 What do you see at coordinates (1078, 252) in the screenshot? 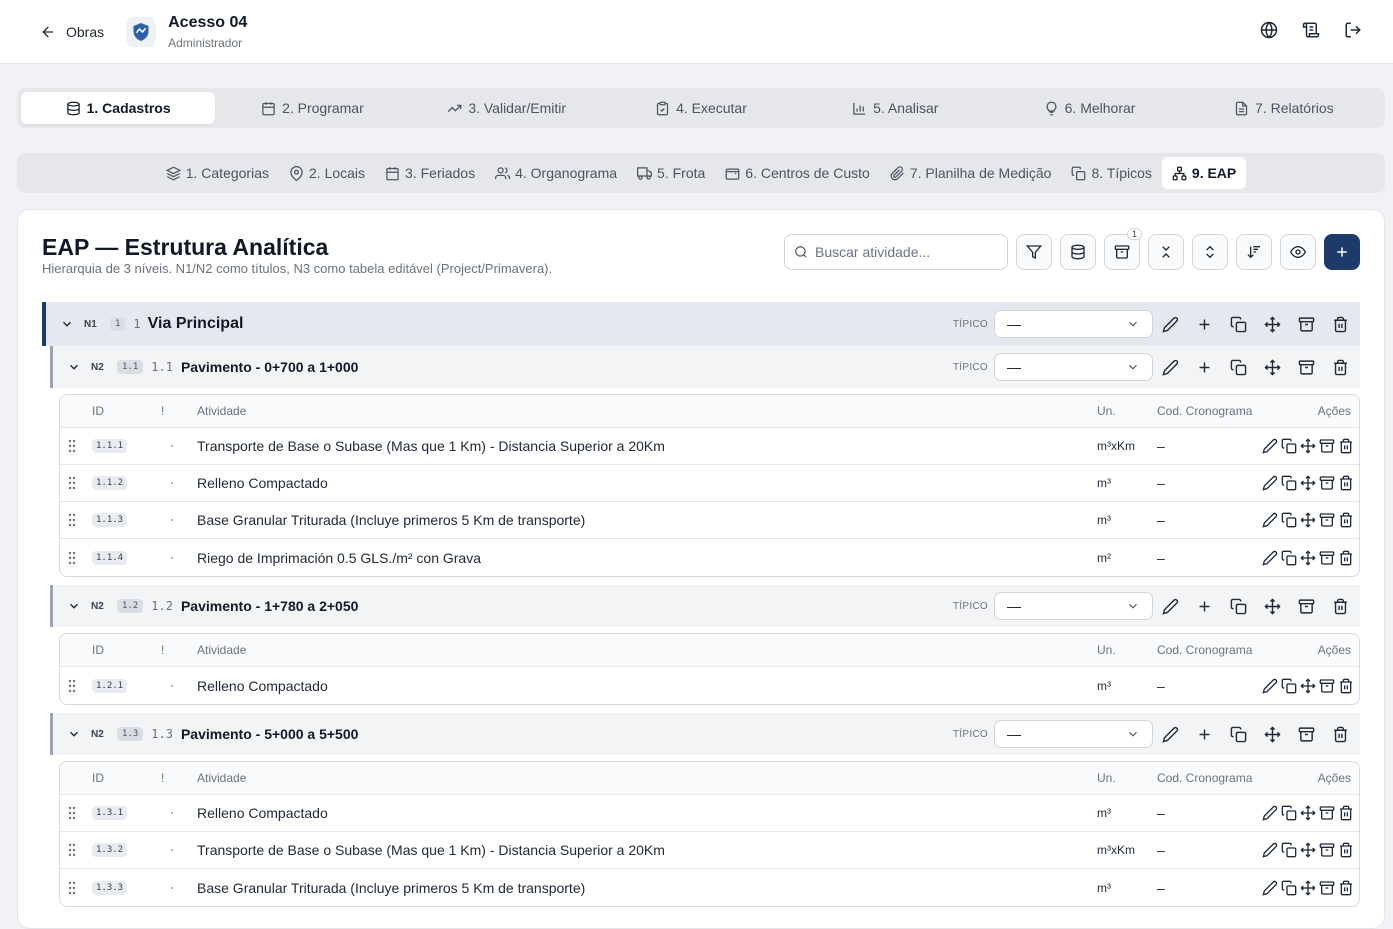
I see `database-button` at bounding box center [1078, 252].